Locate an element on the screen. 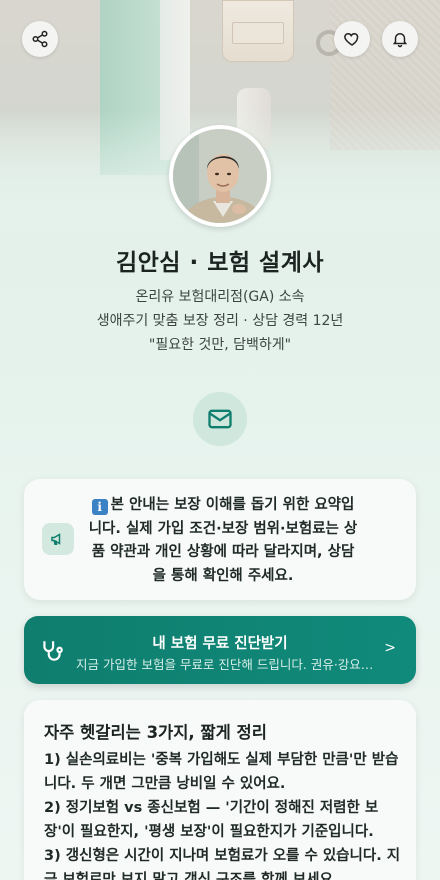  info-icon: i is located at coordinates (99, 507).